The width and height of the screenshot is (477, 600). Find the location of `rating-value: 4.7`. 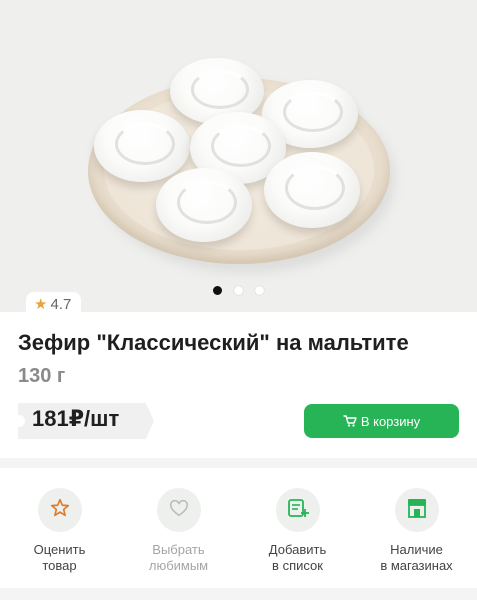

rating-value: 4.7 is located at coordinates (61, 304).